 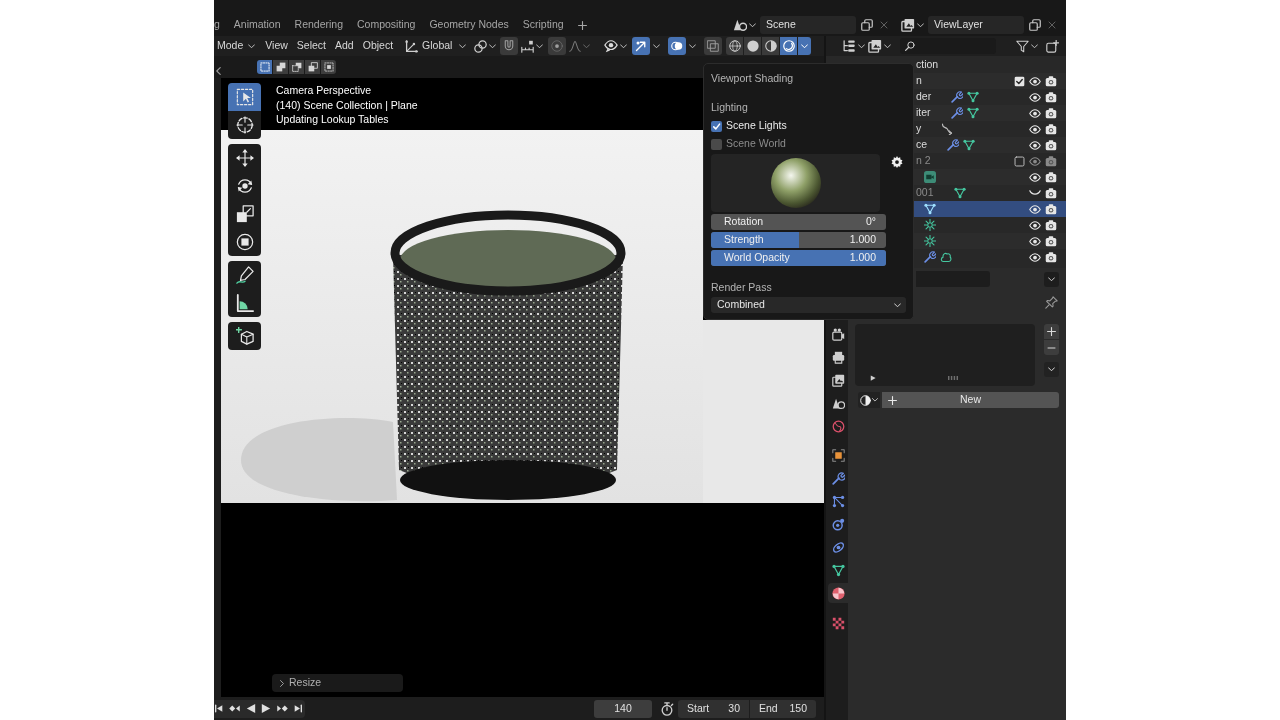 What do you see at coordinates (667, 708) in the screenshot?
I see `stopwatch-icon` at bounding box center [667, 708].